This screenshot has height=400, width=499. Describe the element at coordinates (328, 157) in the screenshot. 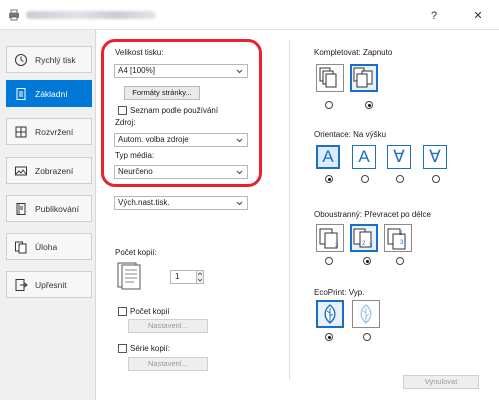

I see `orientation-portrait-option: A` at that location.